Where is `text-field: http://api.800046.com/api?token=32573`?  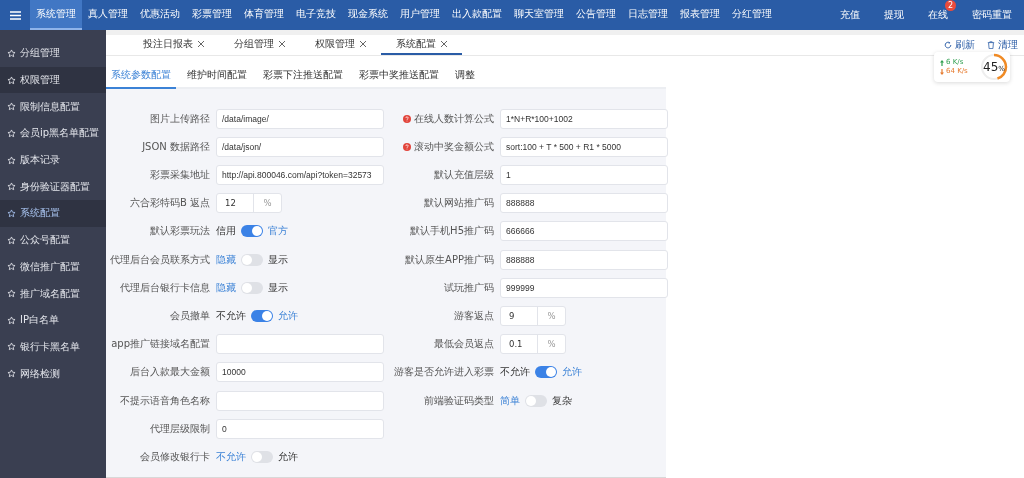 text-field: http://api.800046.com/api?token=32573 is located at coordinates (300, 175).